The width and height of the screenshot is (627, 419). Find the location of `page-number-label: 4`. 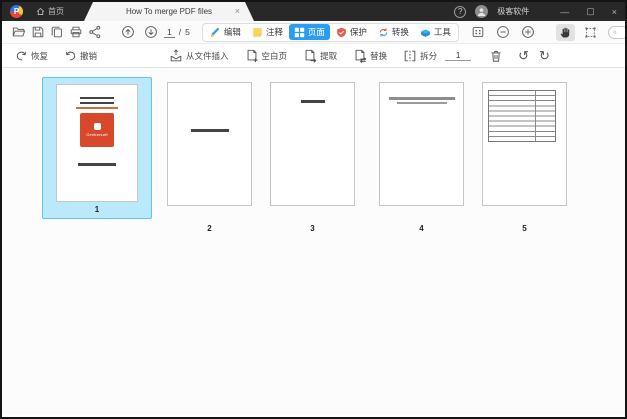

page-number-label: 4 is located at coordinates (421, 228).